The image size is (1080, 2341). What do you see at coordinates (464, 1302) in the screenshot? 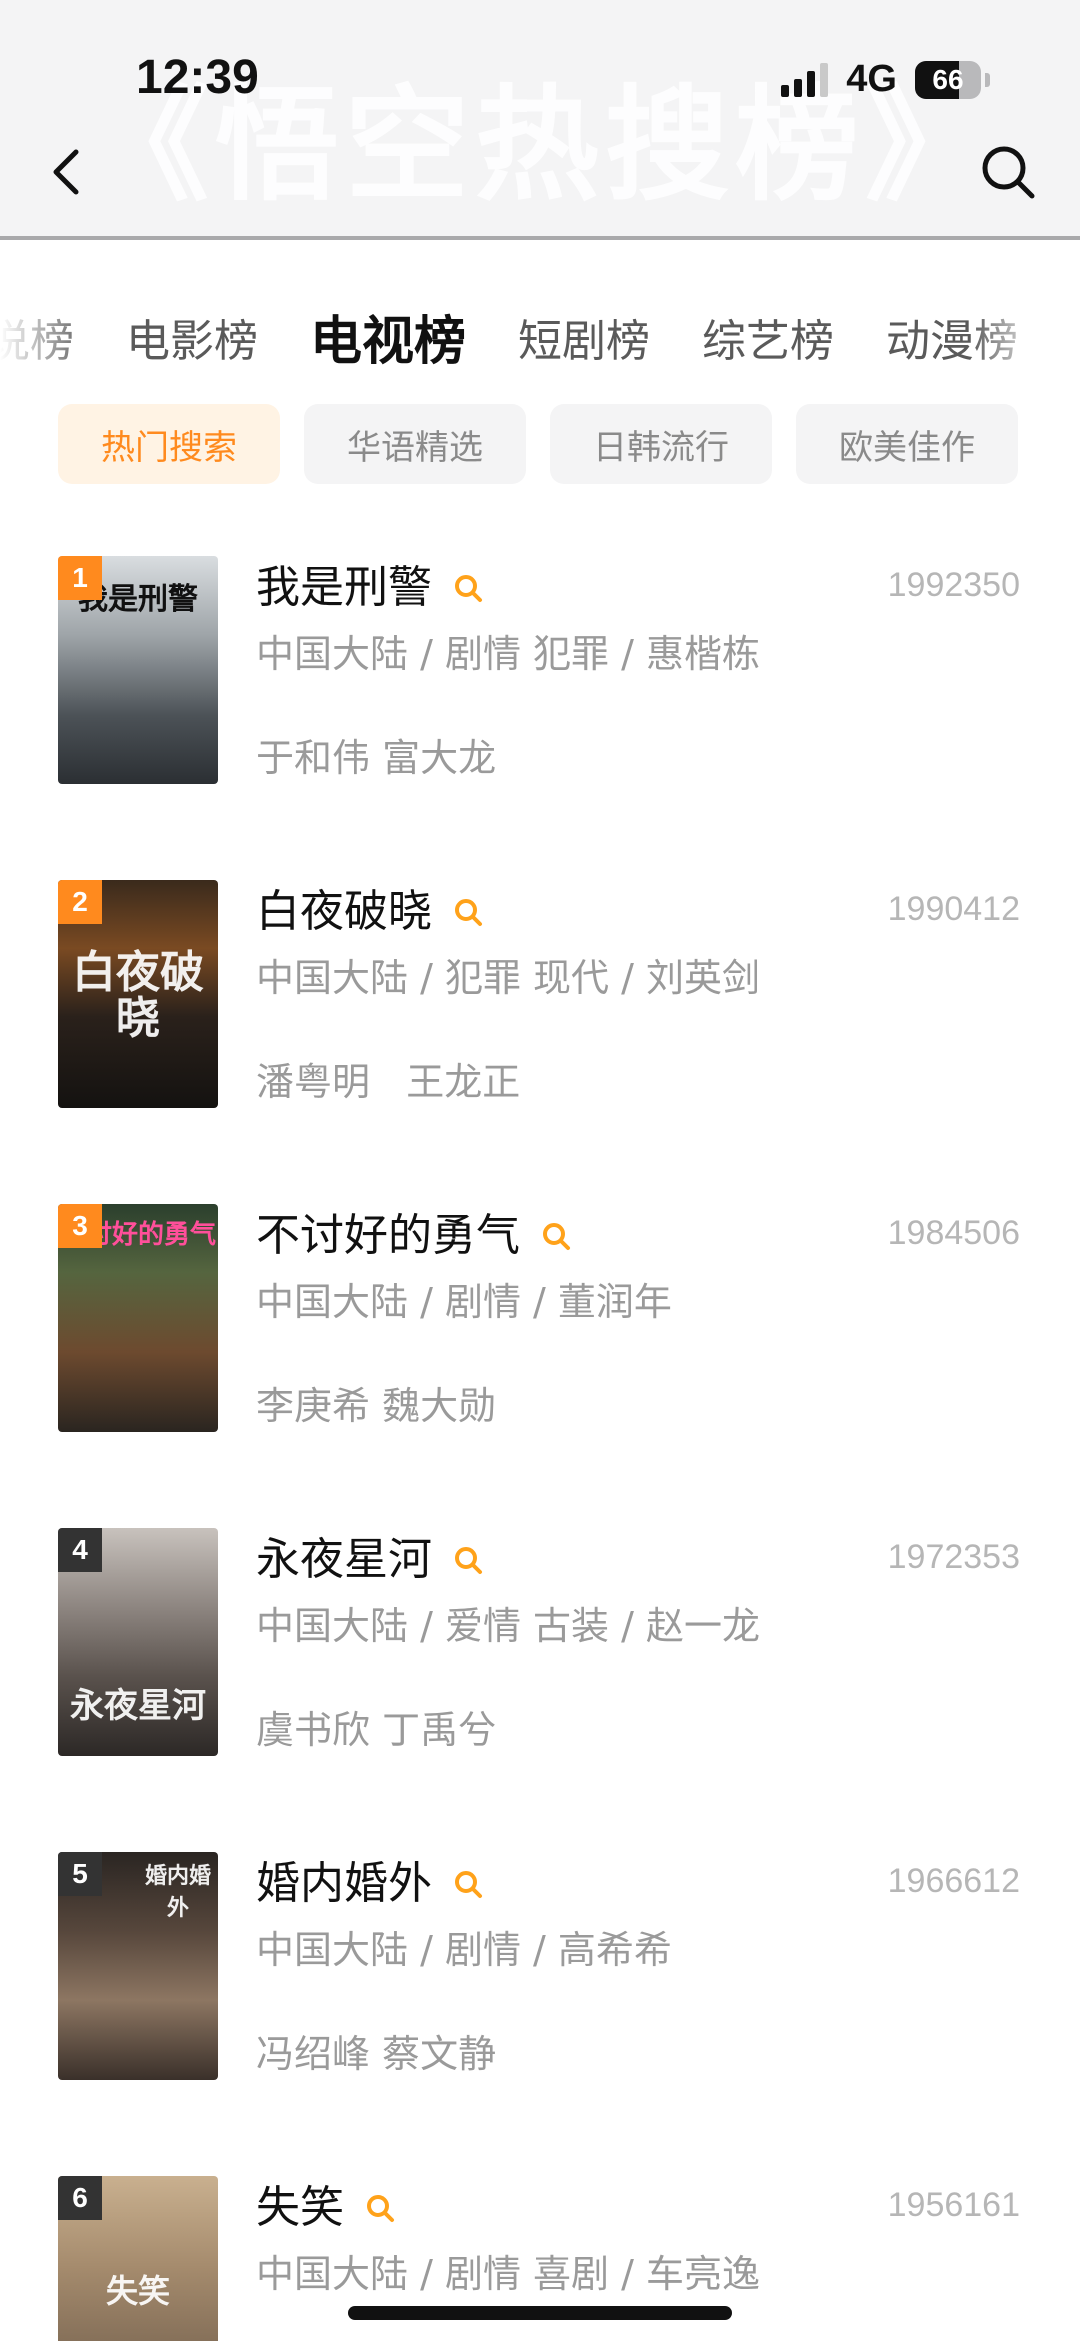
I see `item-meta: 中国大陆 / 剧情 / 董润年` at bounding box center [464, 1302].